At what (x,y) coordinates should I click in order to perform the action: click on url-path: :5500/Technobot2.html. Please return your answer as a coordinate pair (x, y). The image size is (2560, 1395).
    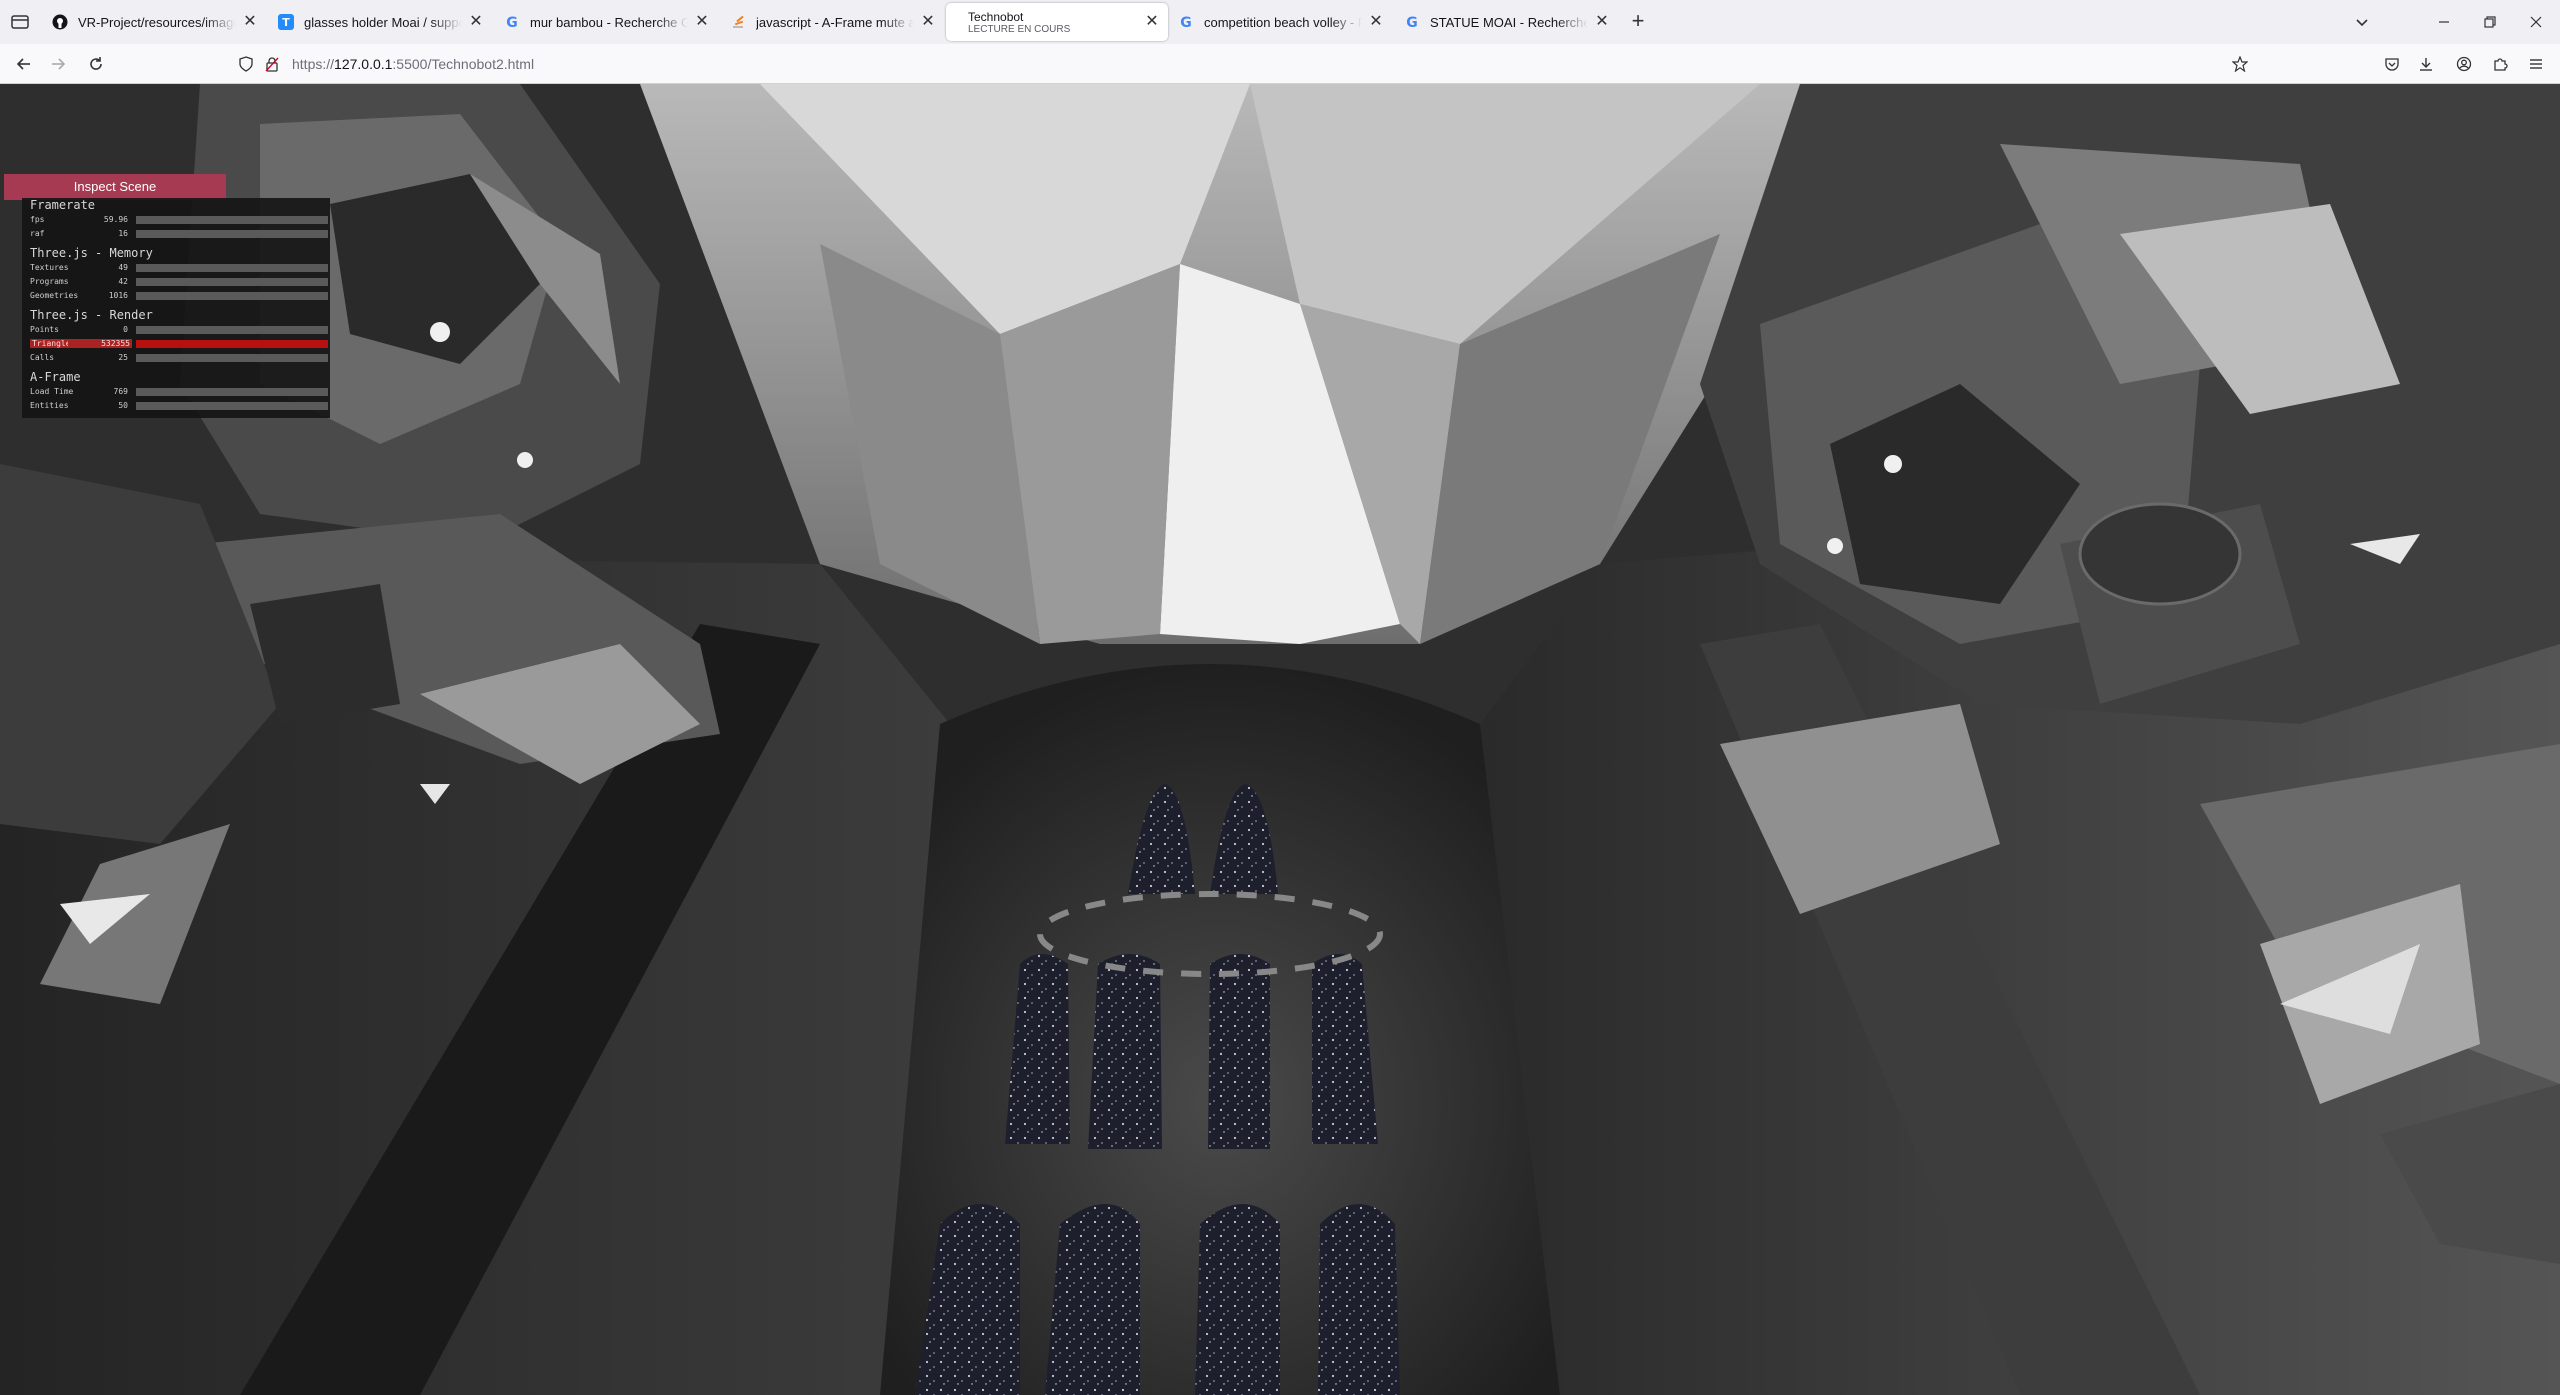
    Looking at the image, I should click on (463, 64).